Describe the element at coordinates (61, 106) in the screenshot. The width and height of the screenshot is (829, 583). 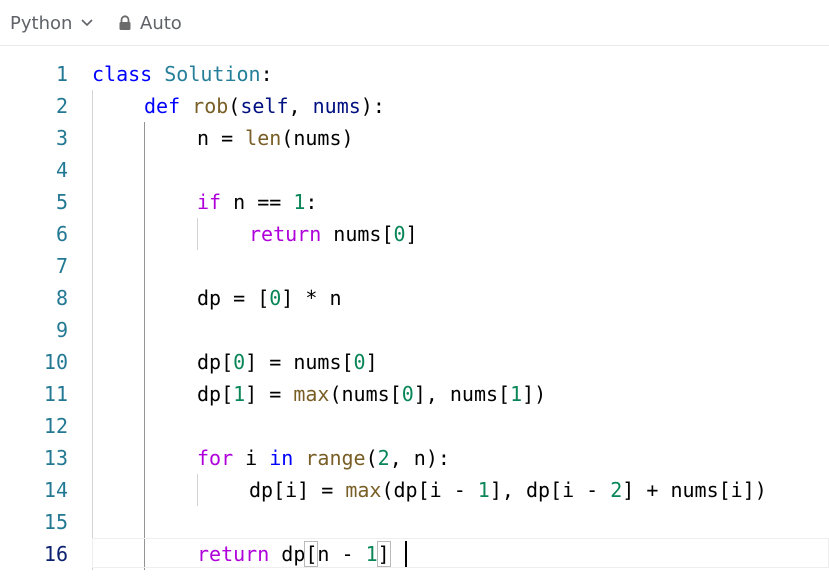
I see `line-number: 2` at that location.